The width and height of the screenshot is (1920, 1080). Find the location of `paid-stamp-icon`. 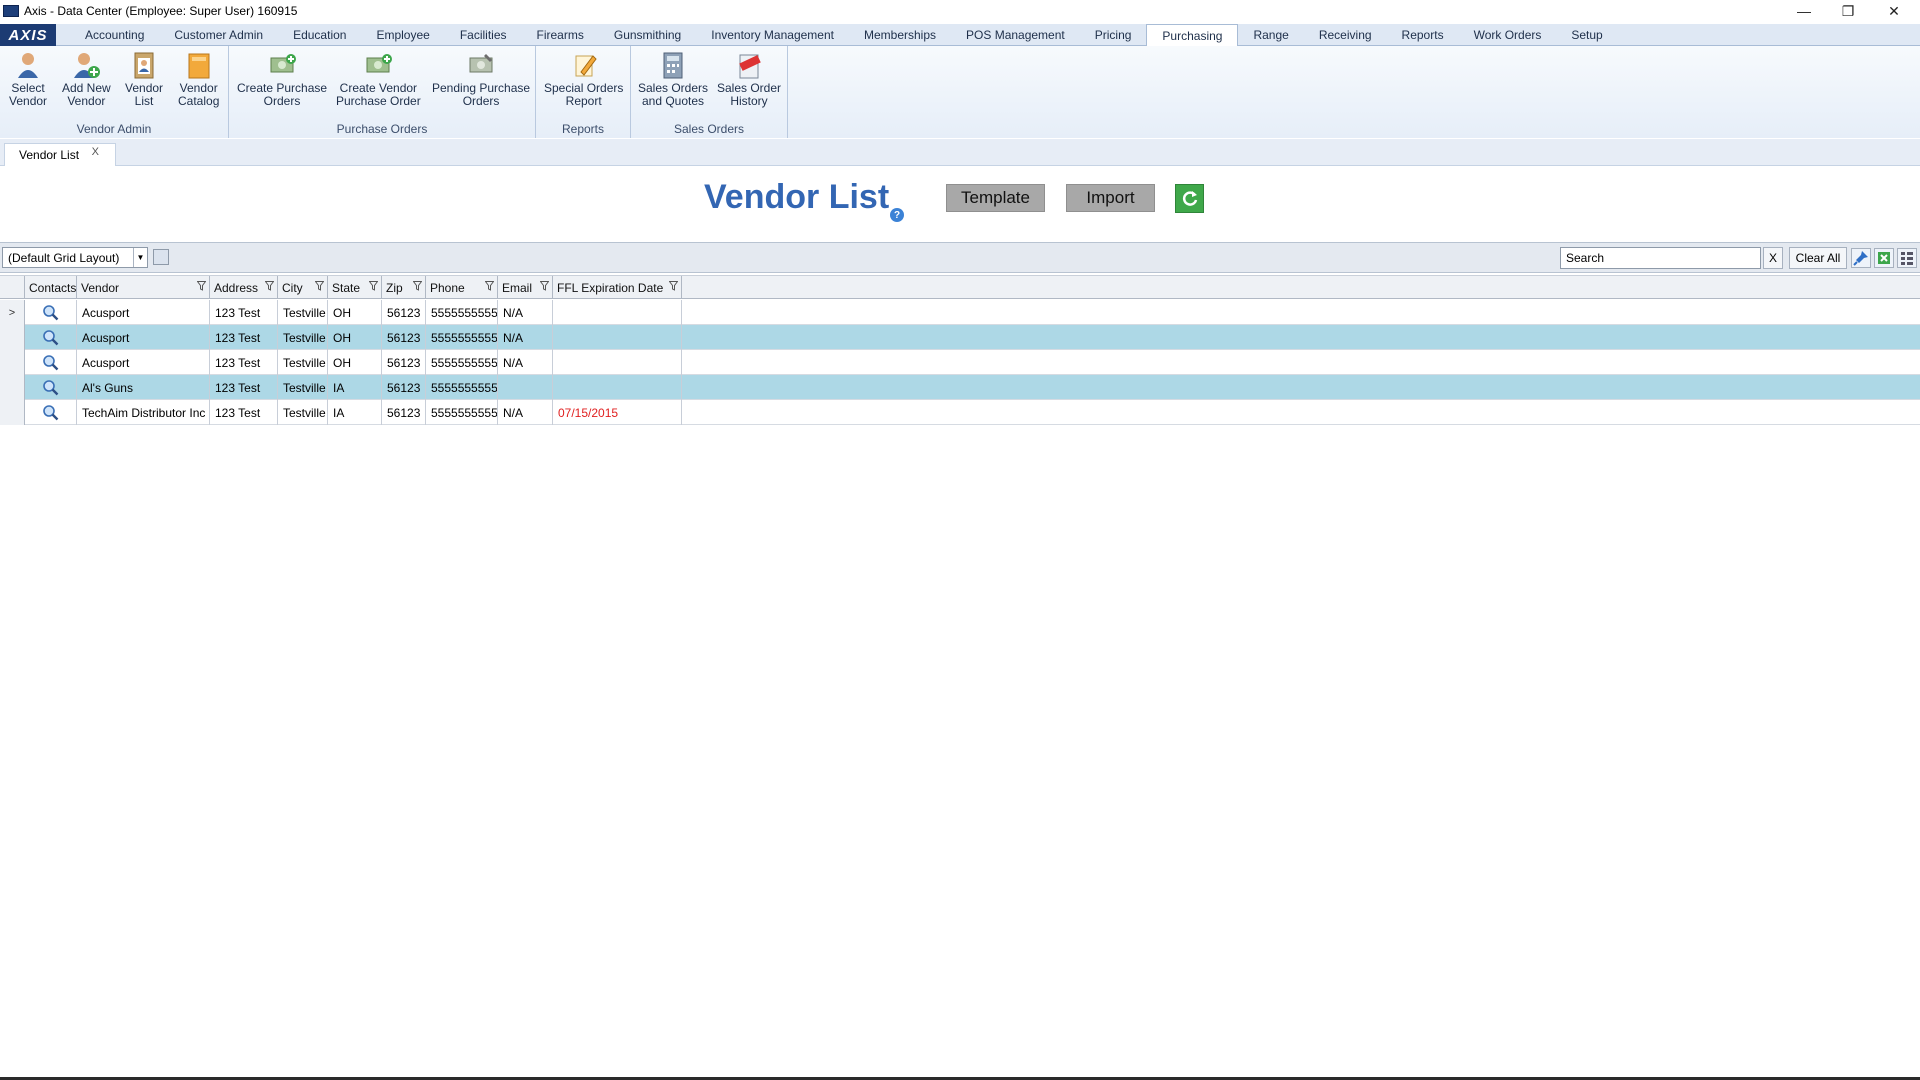

paid-stamp-icon is located at coordinates (750, 66).